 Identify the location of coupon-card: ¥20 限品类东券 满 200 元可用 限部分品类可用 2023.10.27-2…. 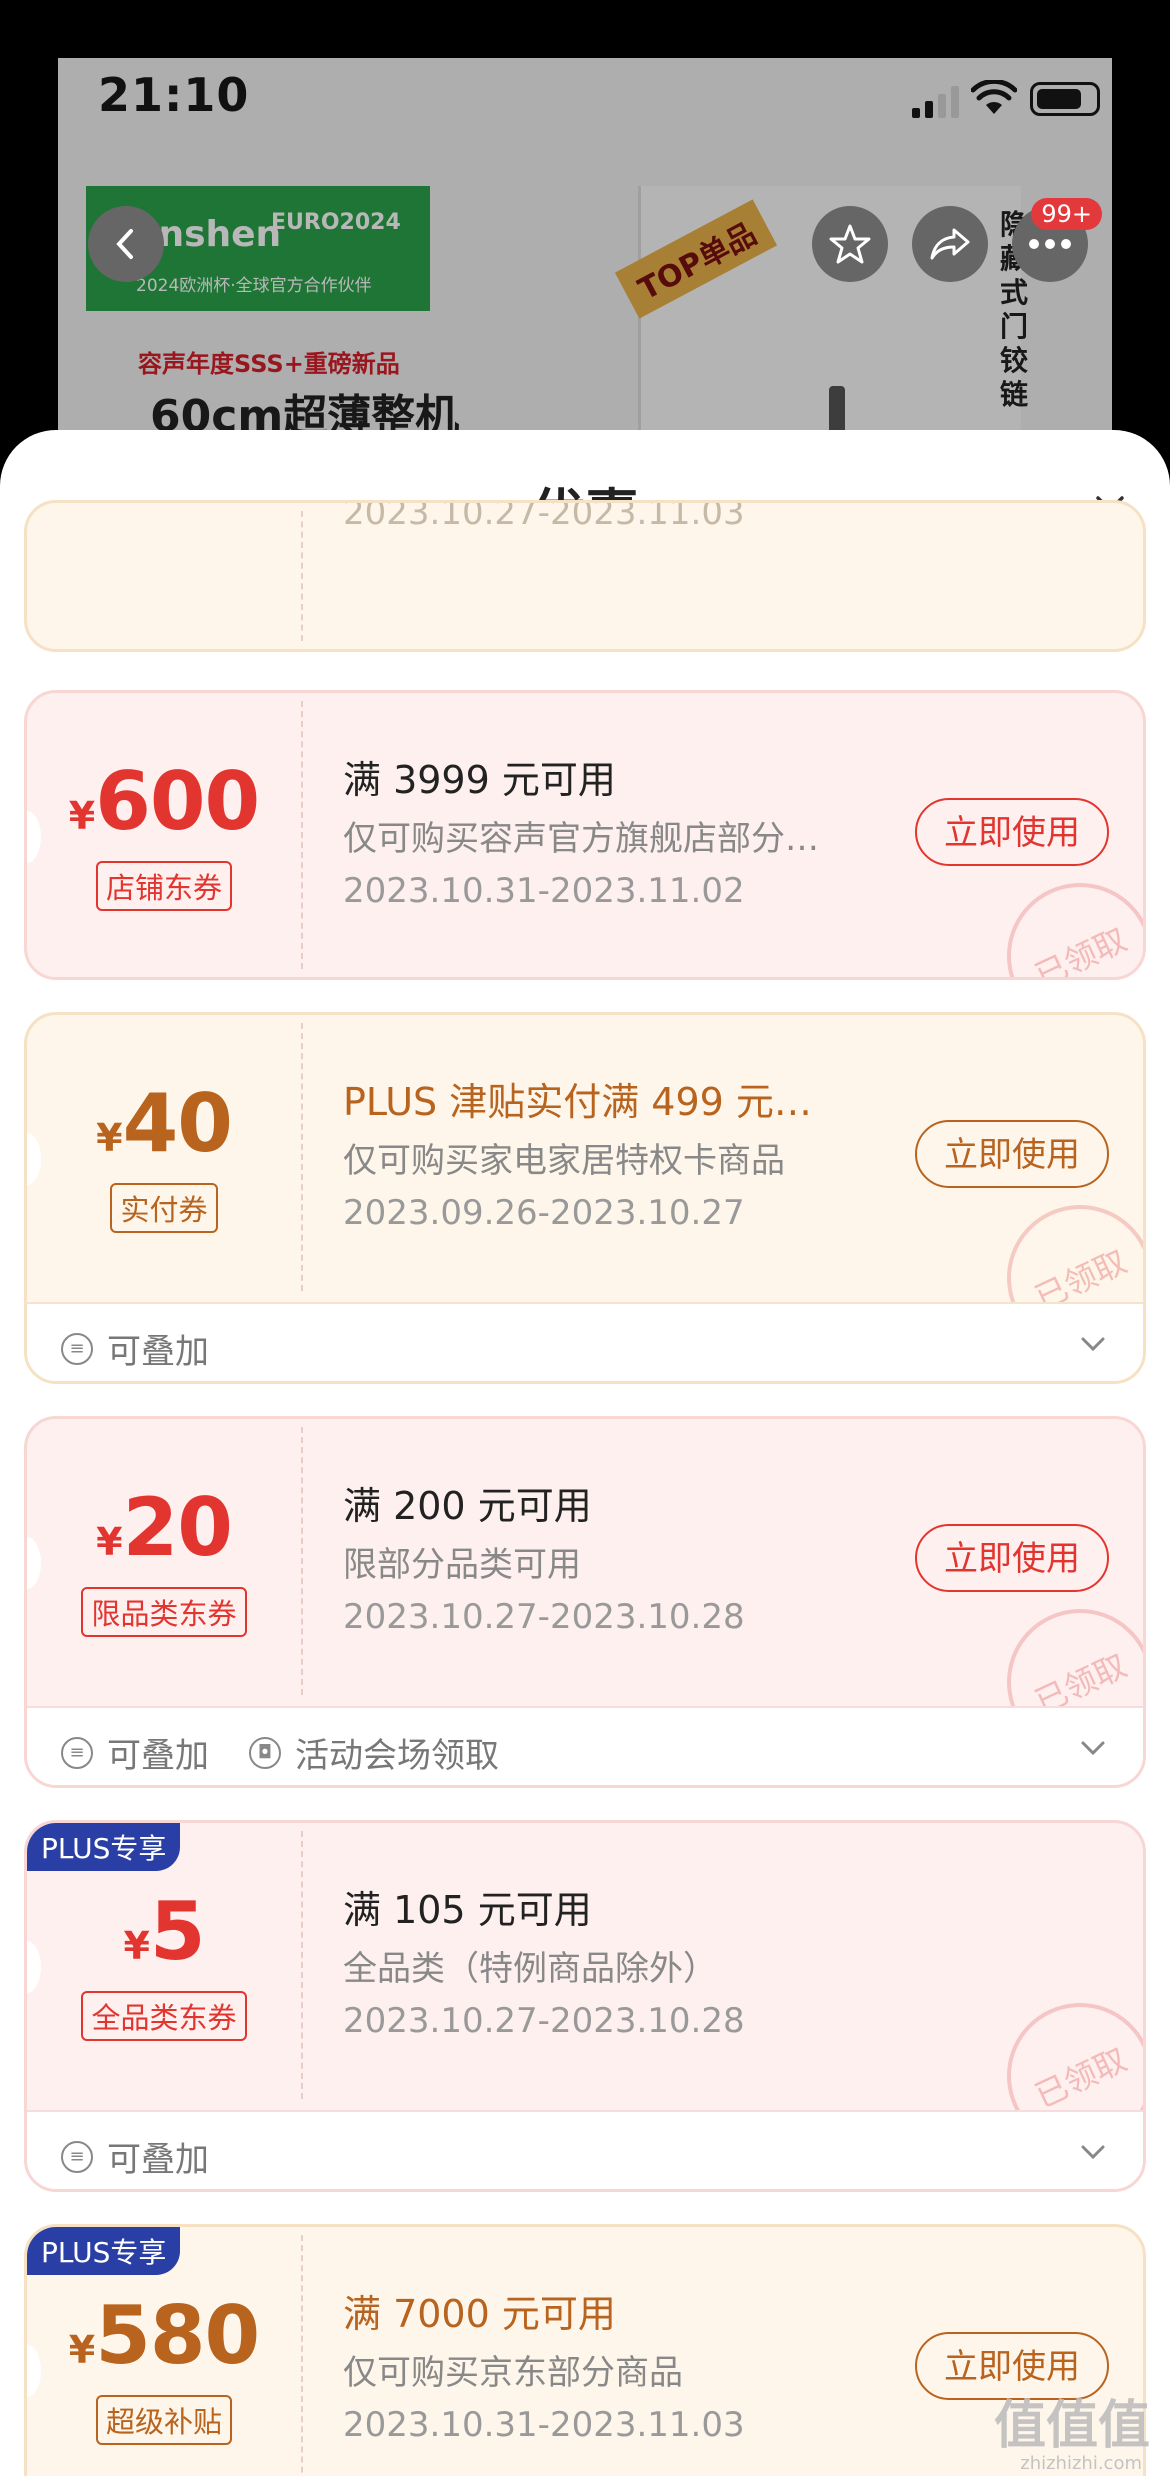
(585, 1602).